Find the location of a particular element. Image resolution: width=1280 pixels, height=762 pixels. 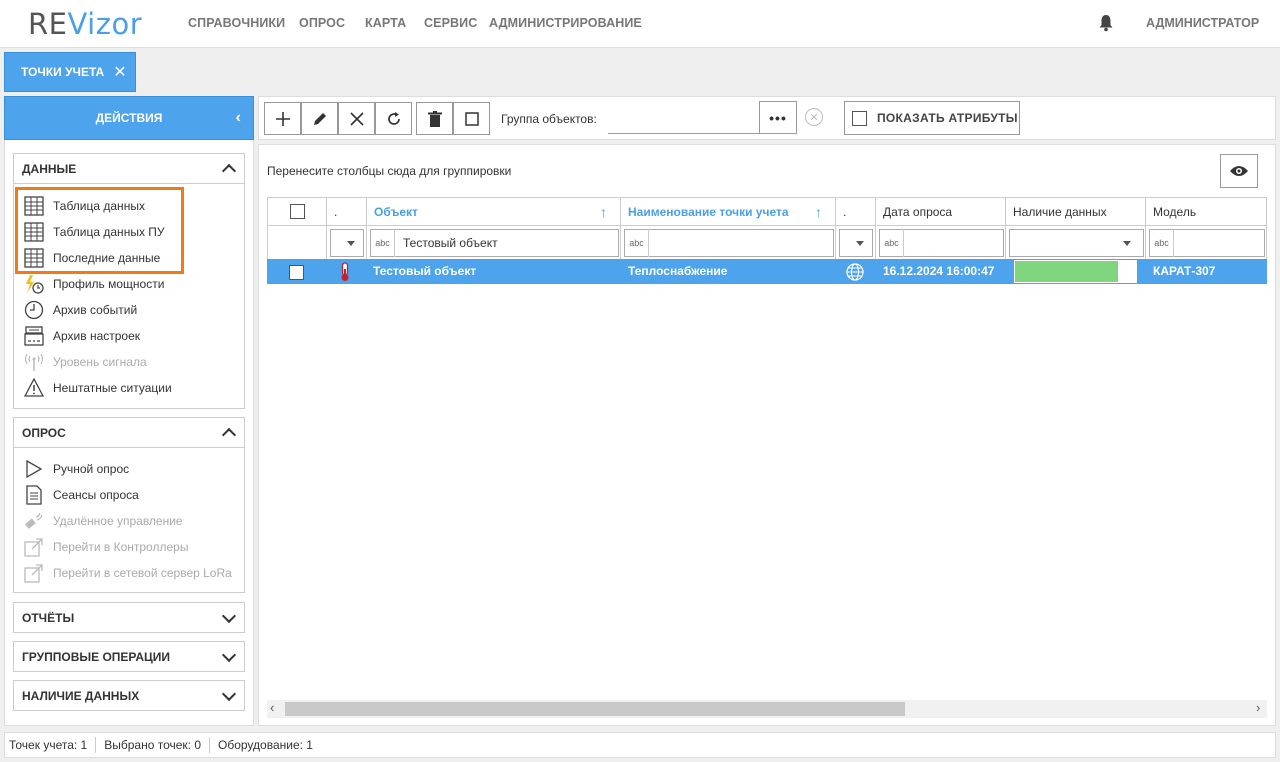

menu-remote-control: Удалённое управление is located at coordinates (103, 521).